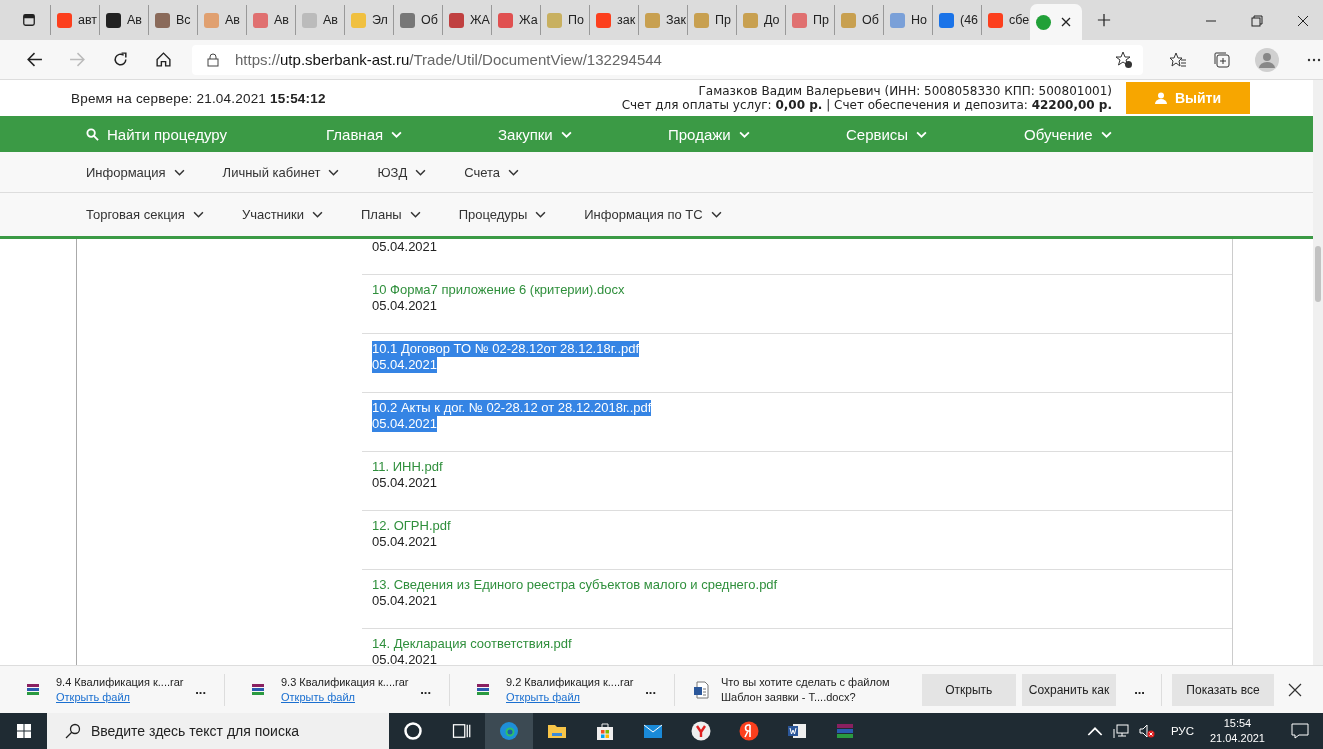 This screenshot has width=1323, height=749. What do you see at coordinates (74, 20) in the screenshot?
I see `browser-tab: авт` at bounding box center [74, 20].